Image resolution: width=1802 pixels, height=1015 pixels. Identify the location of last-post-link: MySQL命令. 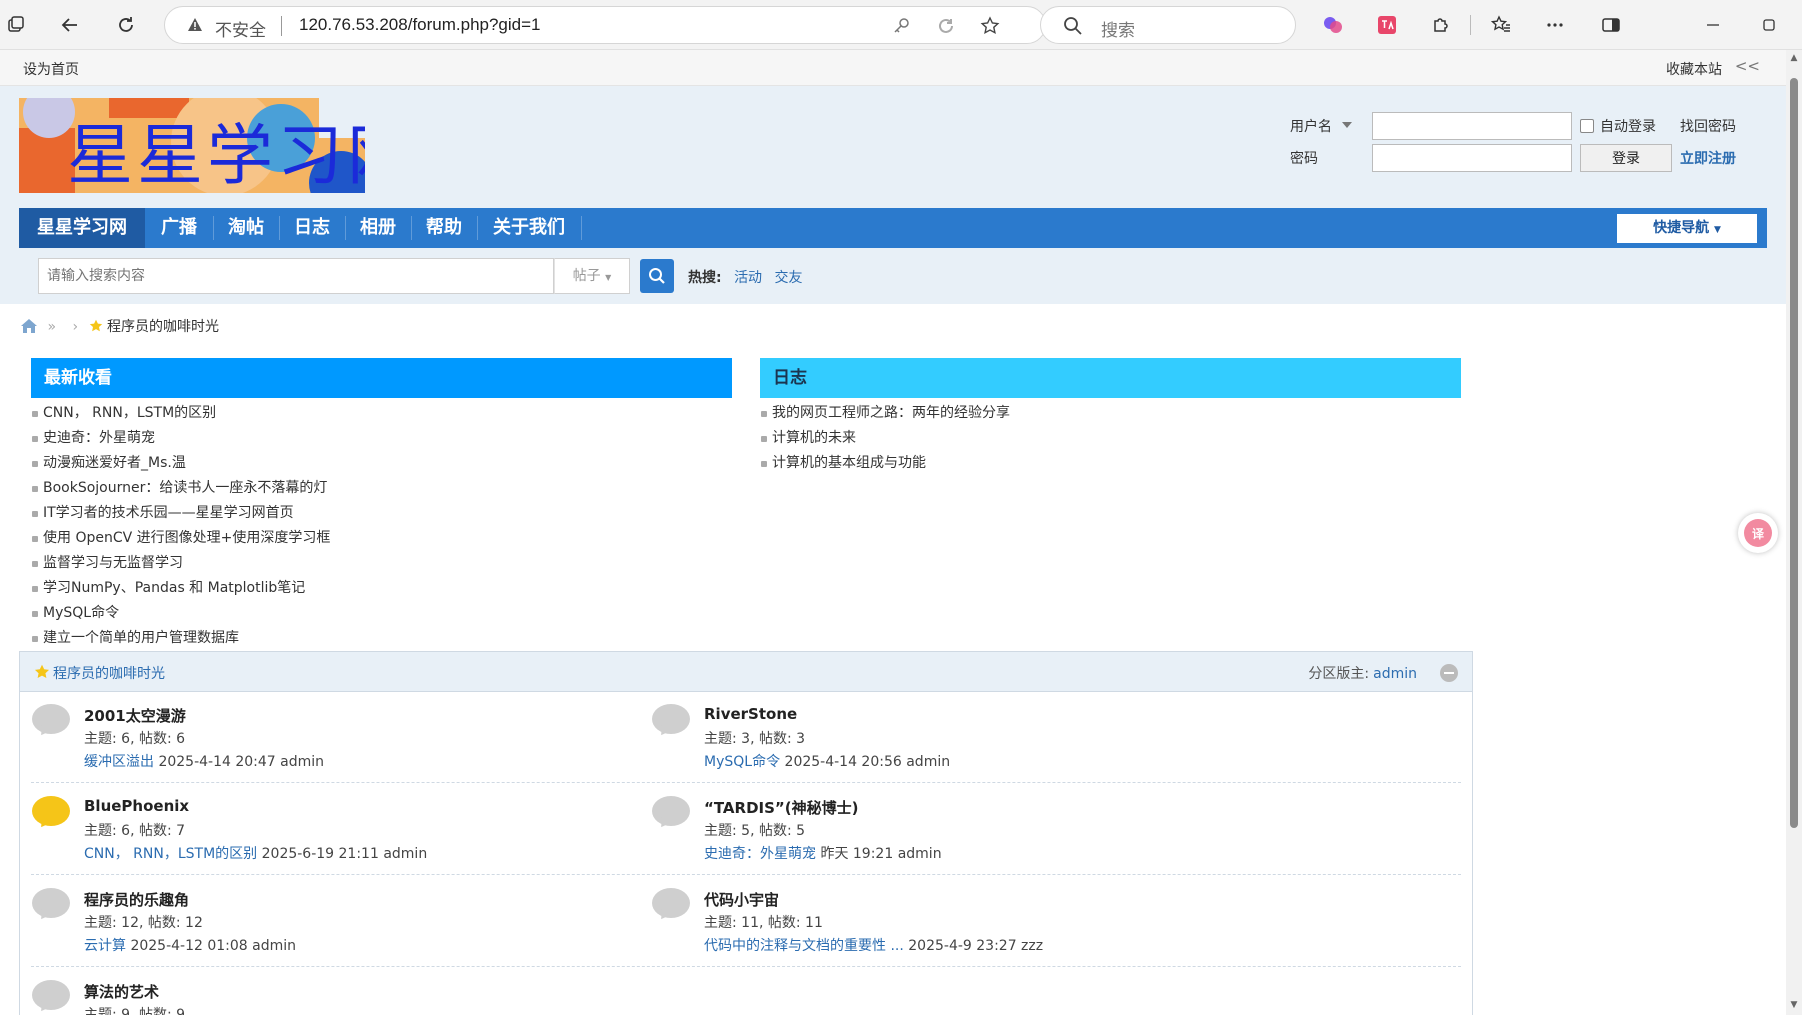
(742, 762).